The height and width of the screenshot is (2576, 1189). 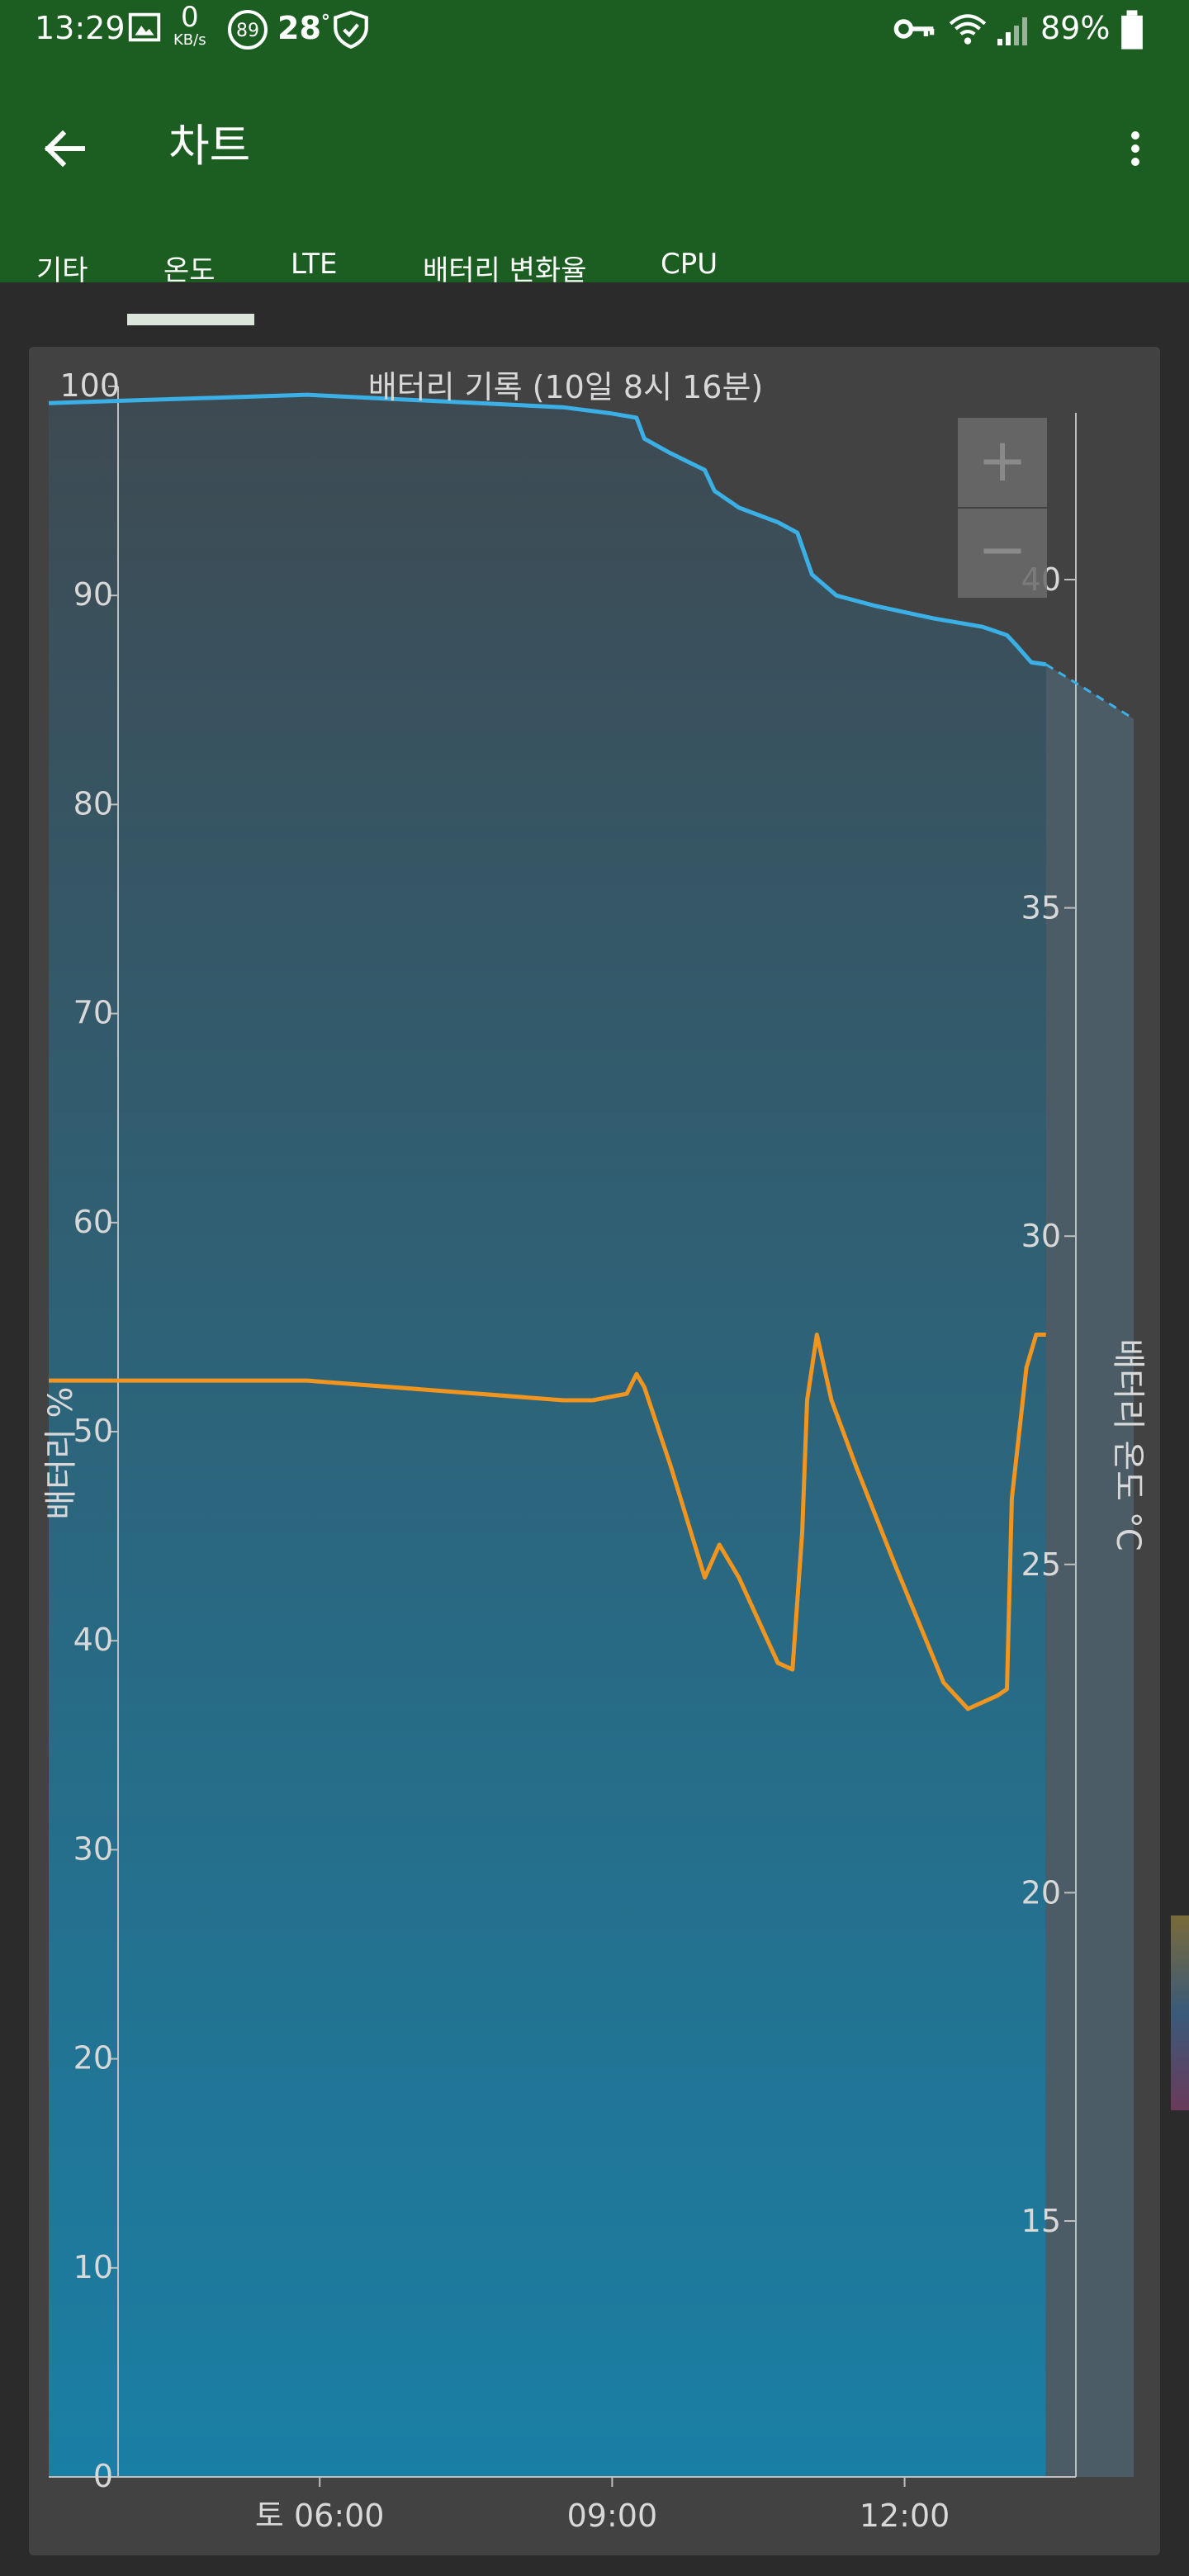 What do you see at coordinates (1041, 908) in the screenshot?
I see `y-tick-label-right: 35` at bounding box center [1041, 908].